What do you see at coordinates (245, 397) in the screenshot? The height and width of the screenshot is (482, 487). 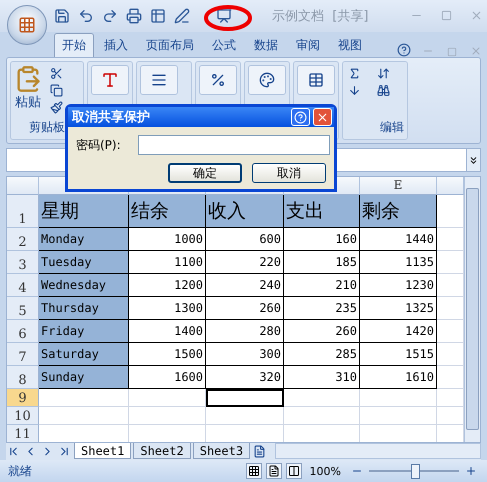 I see `active-cell` at bounding box center [245, 397].